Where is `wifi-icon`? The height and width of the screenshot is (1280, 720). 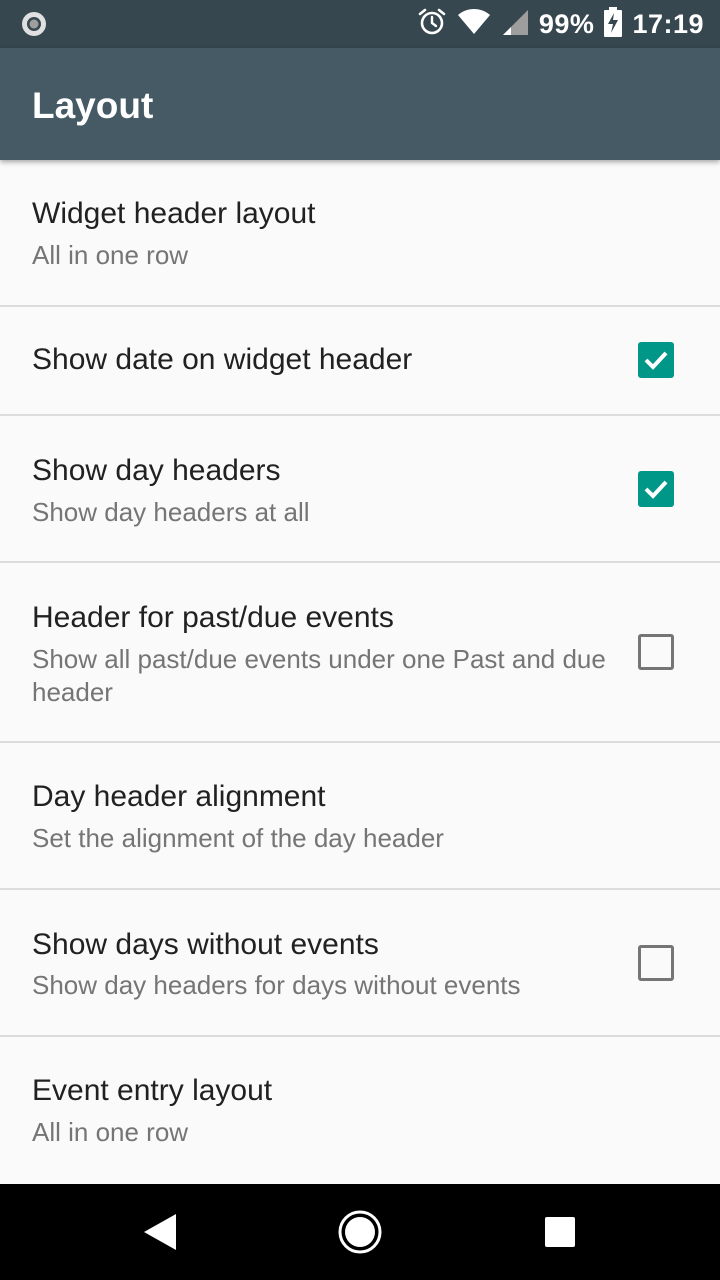
wifi-icon is located at coordinates (474, 24).